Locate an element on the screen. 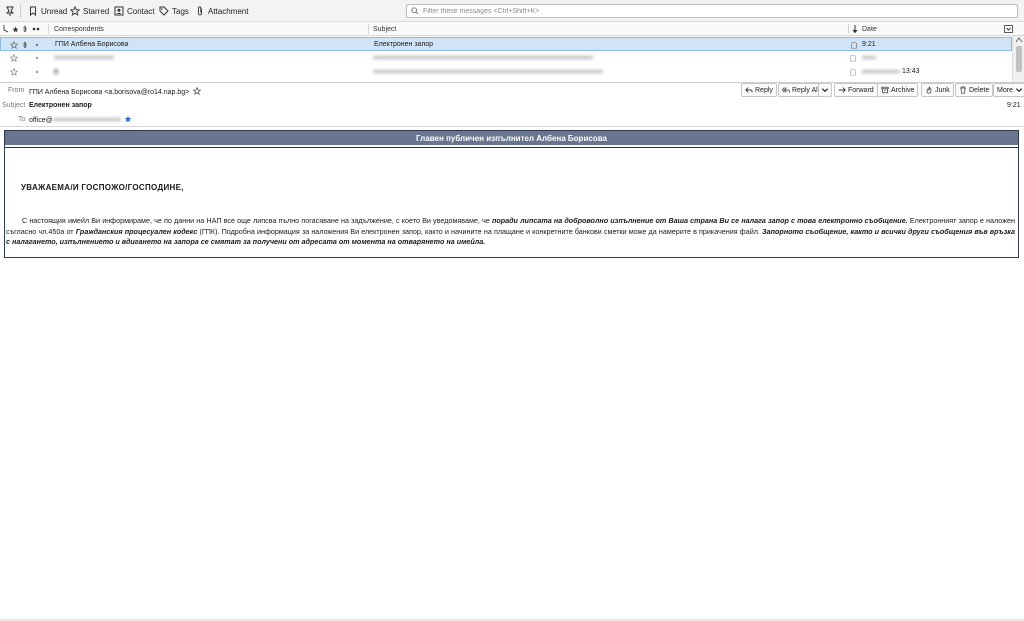 This screenshot has height=621, width=1024. subject-value: Електронен запор is located at coordinates (60, 105).